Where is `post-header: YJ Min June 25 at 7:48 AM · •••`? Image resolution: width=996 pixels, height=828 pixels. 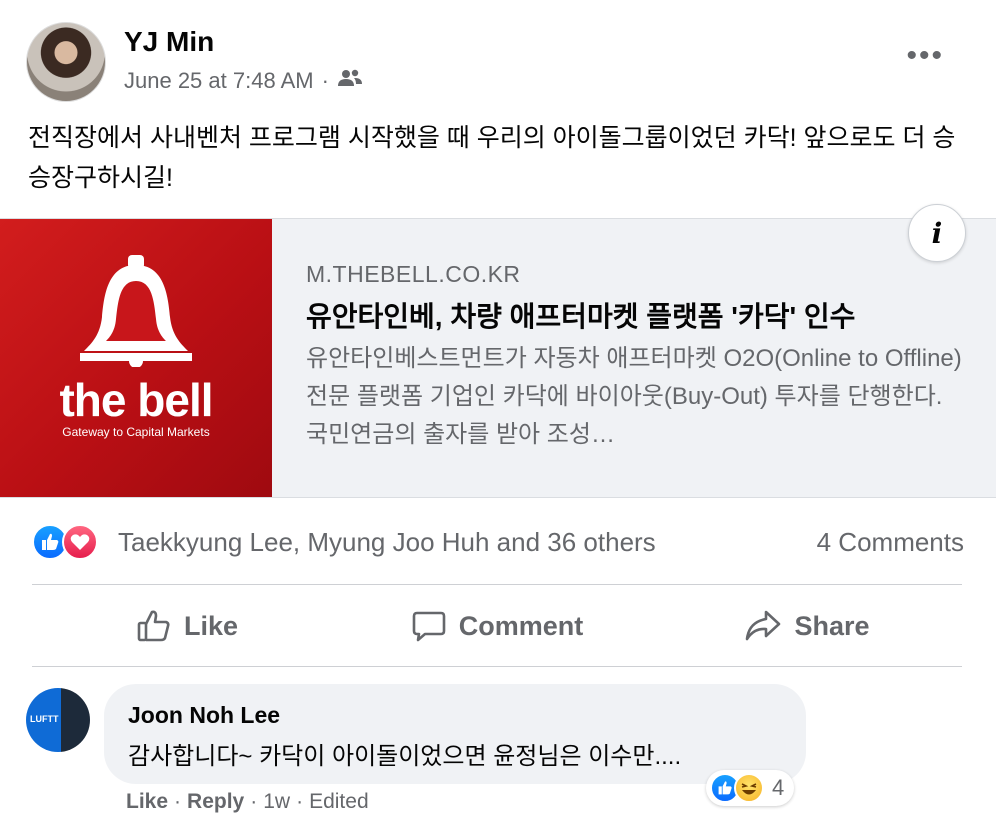 post-header: YJ Min June 25 at 7:48 AM · ••• is located at coordinates (494, 63).